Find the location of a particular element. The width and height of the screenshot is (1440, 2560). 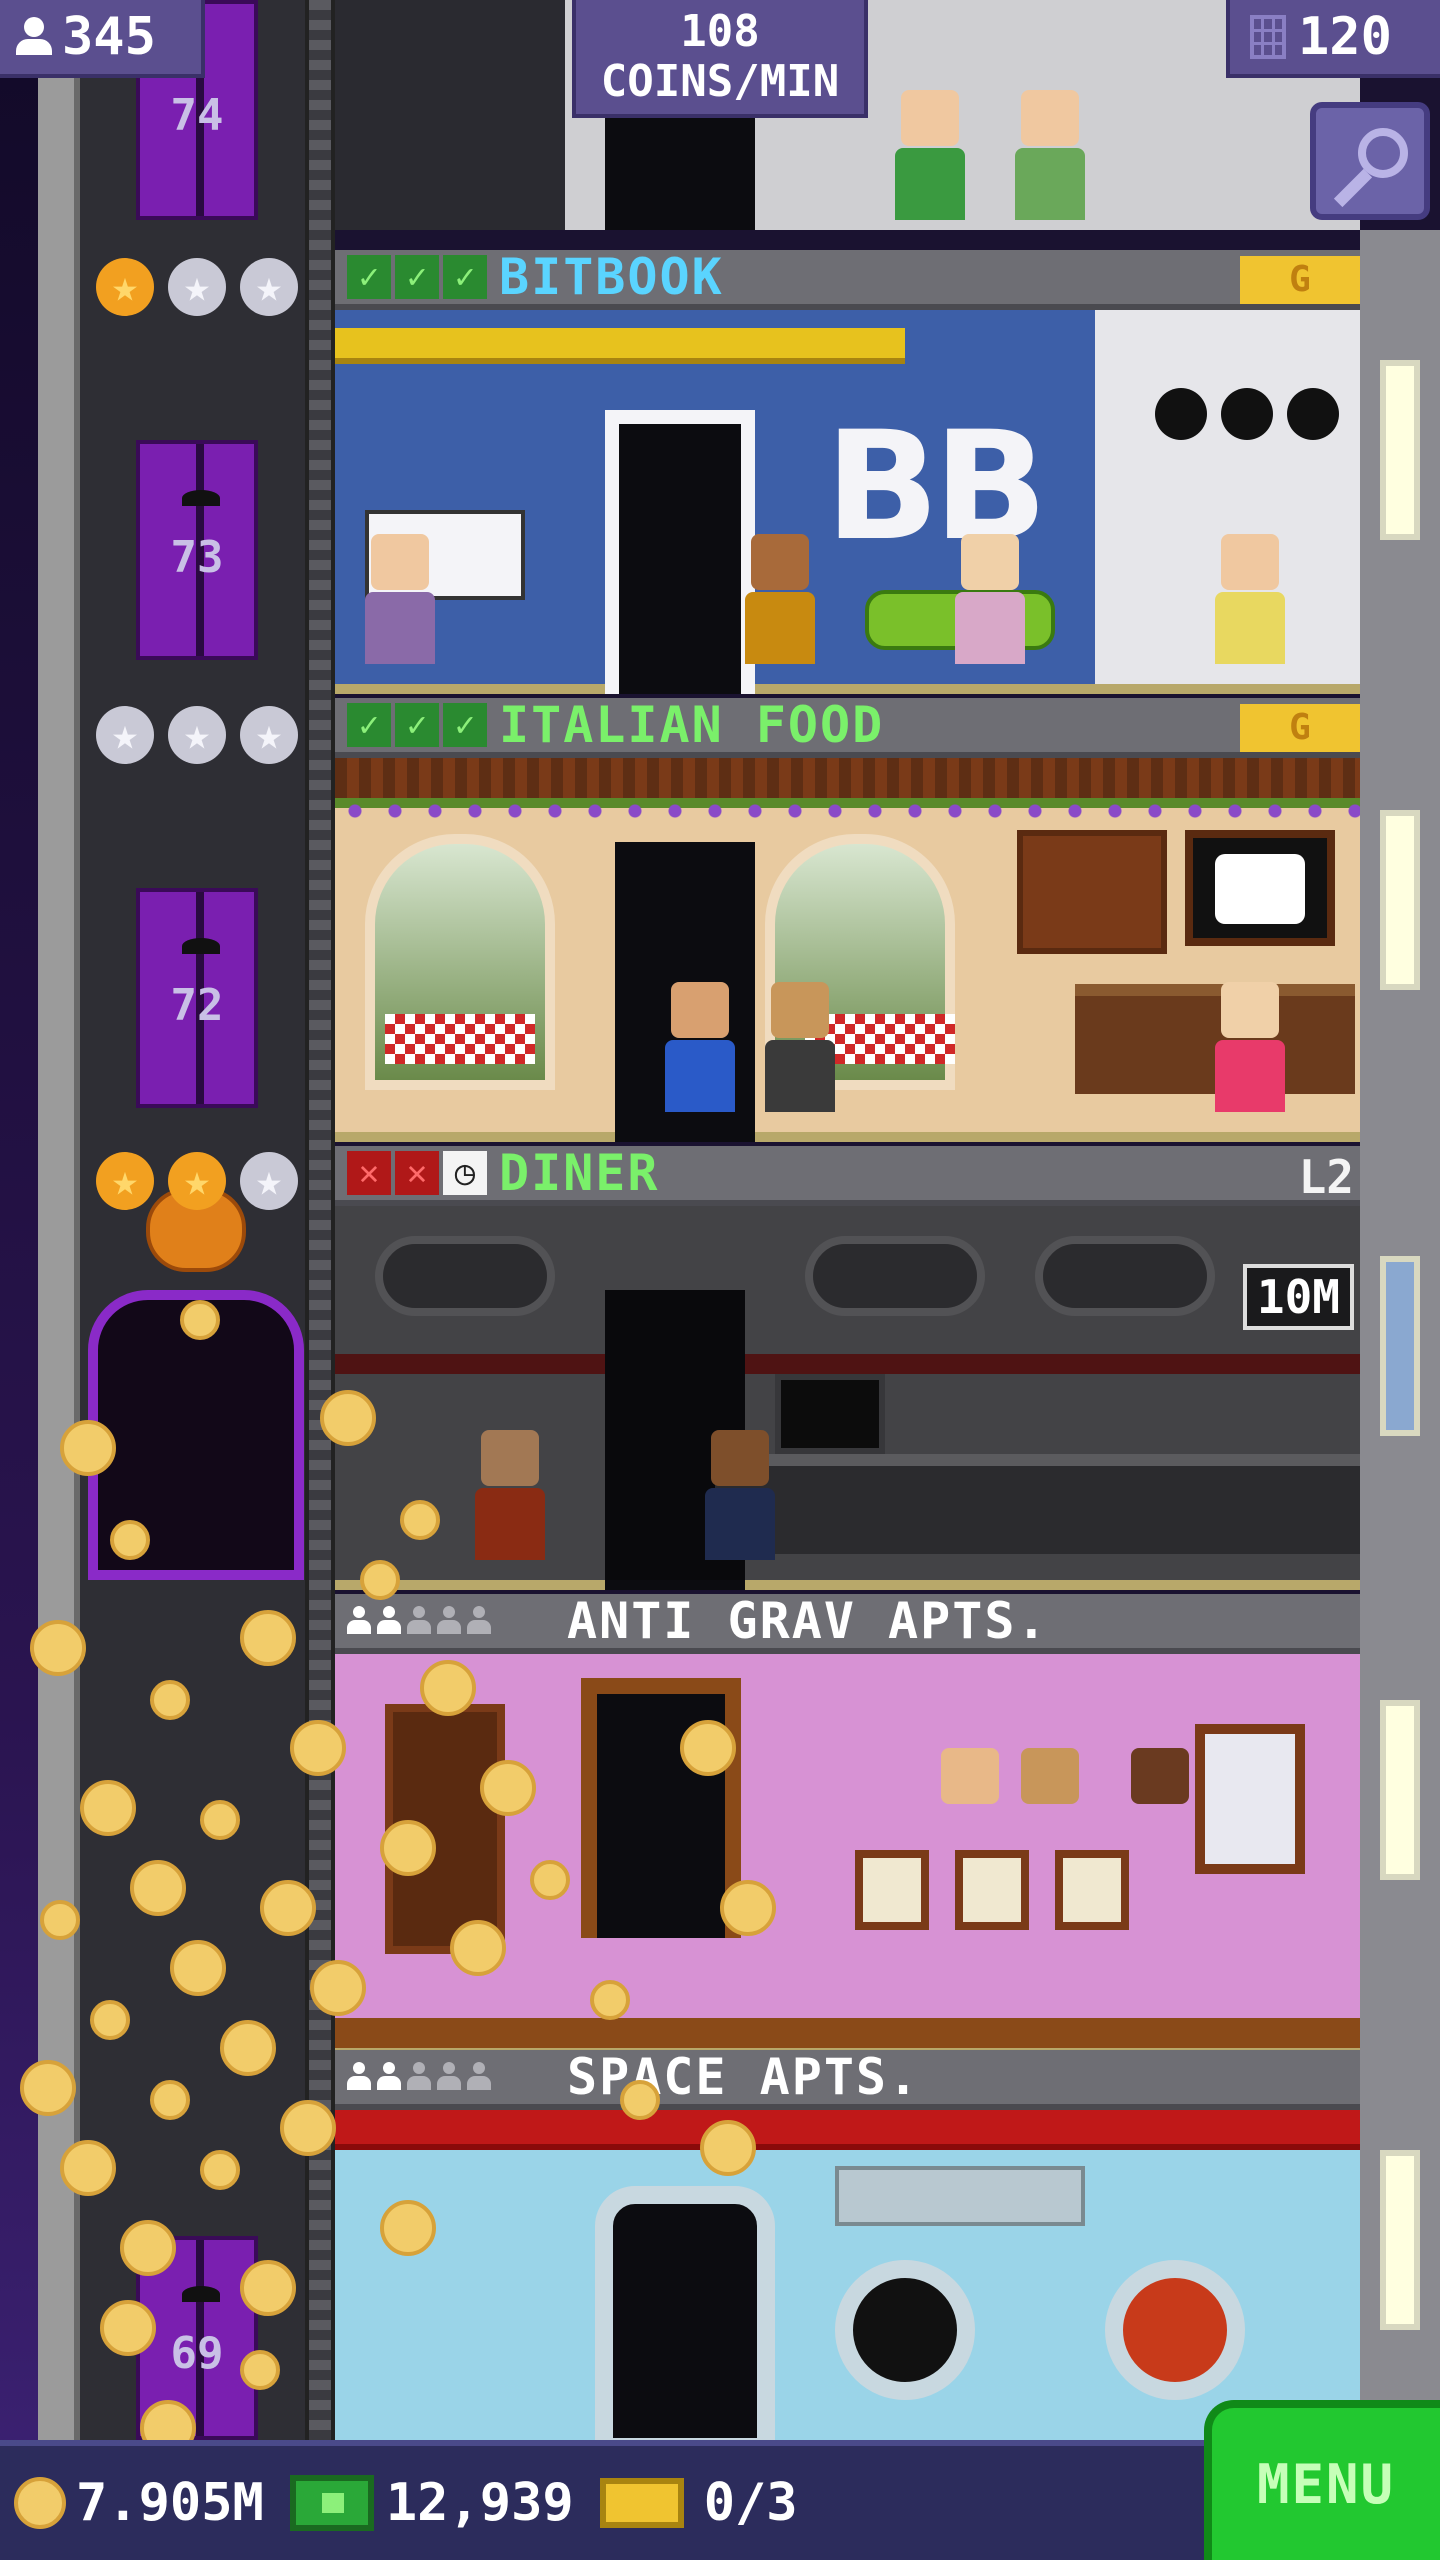

bux-balance: 12,939 is located at coordinates (431, 2503).